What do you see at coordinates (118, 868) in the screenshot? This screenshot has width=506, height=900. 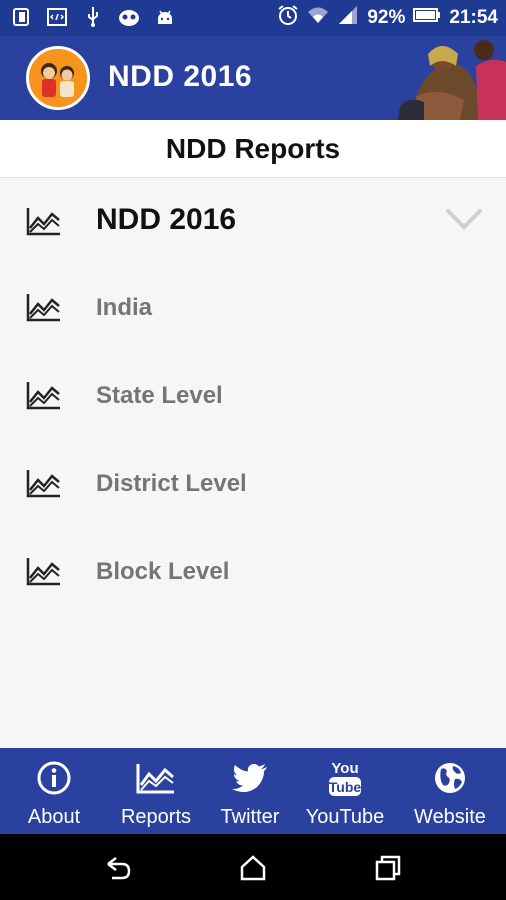 I see `back-icon` at bounding box center [118, 868].